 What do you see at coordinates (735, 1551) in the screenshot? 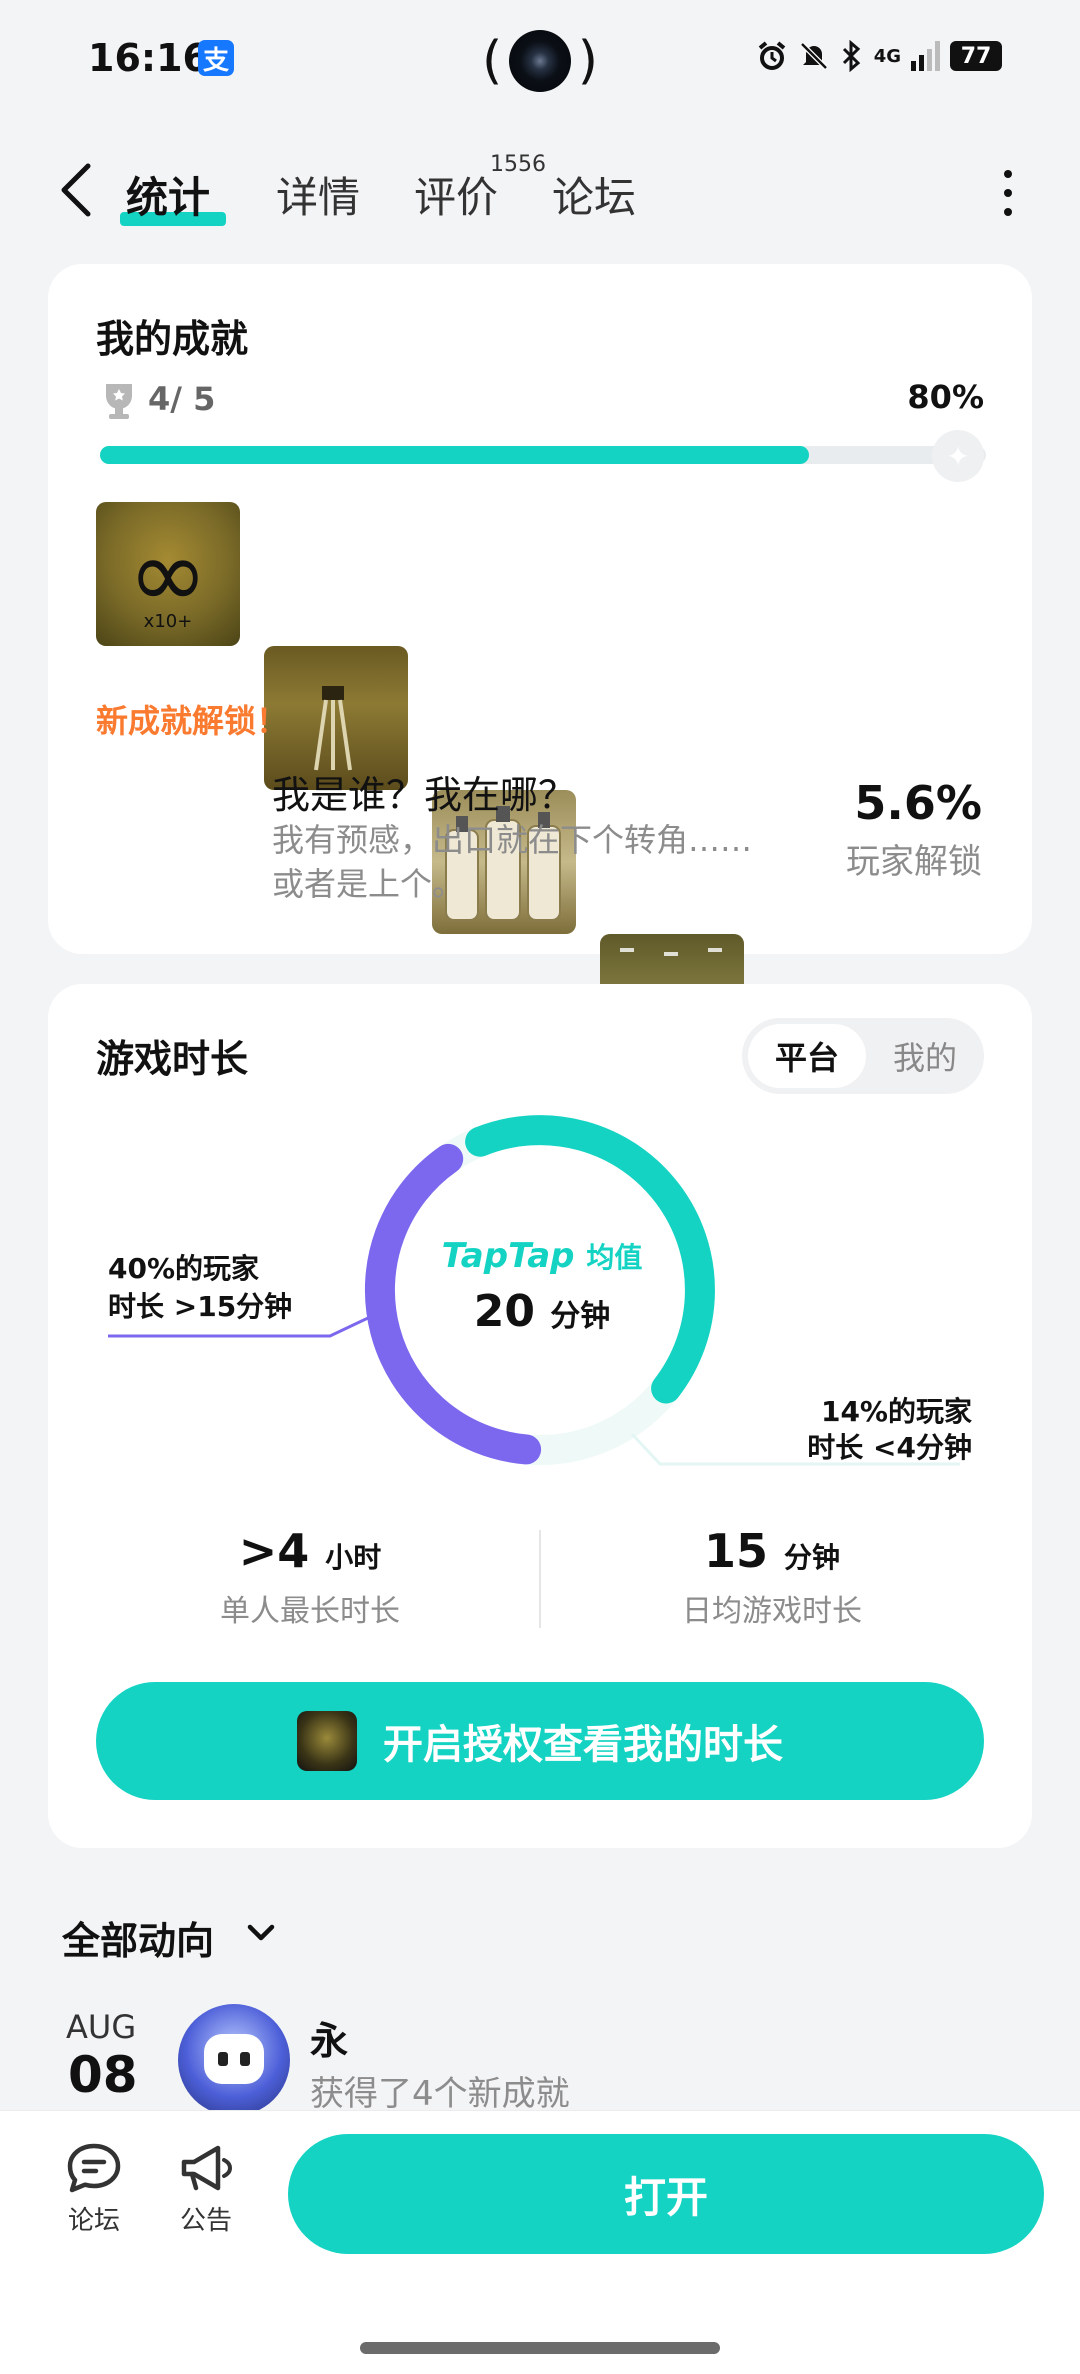
I see `stat-daily-number: 15` at bounding box center [735, 1551].